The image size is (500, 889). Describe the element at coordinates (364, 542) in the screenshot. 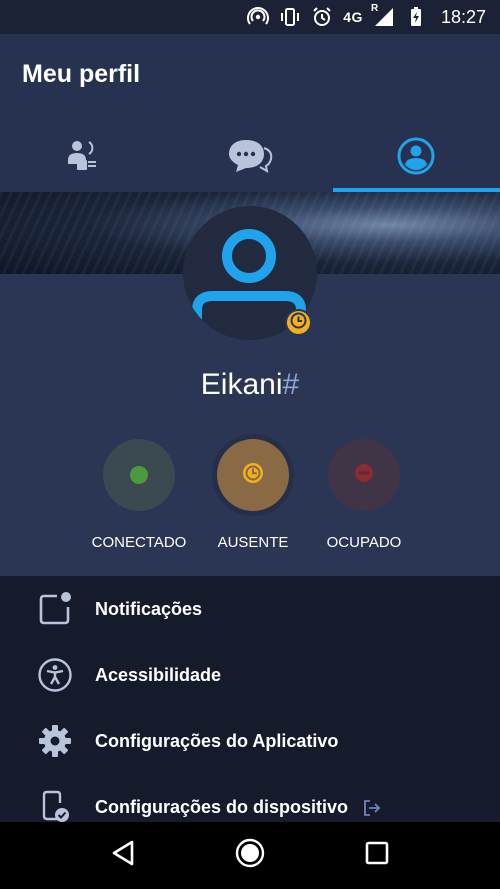

I see `status-busy-label: OCUPADO` at that location.